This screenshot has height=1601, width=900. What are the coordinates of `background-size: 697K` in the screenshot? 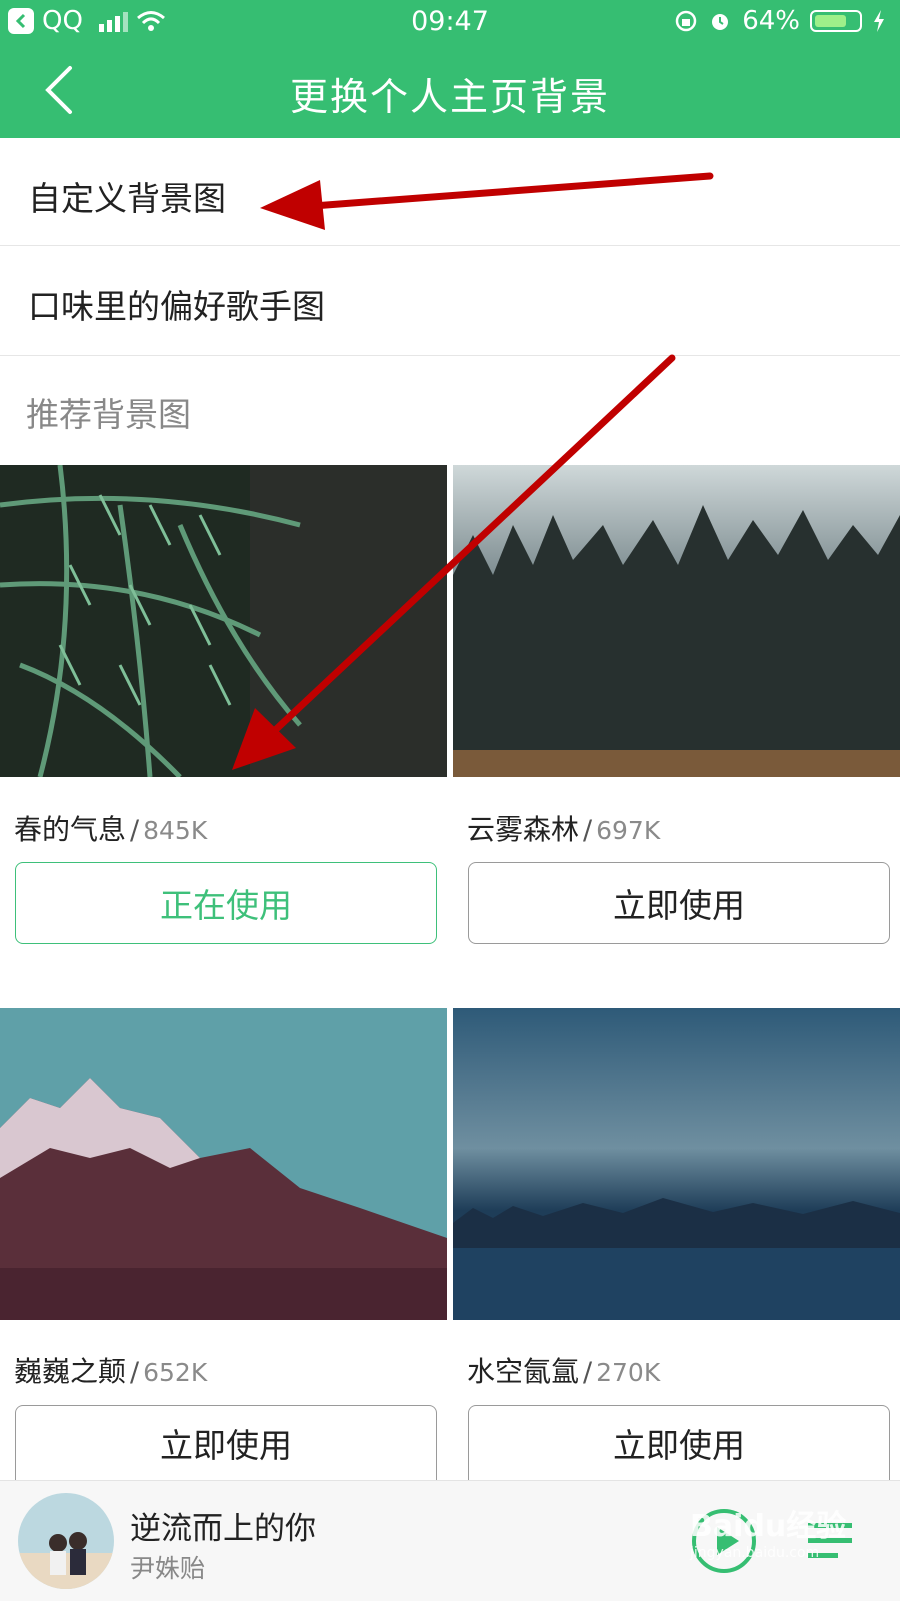 It's located at (628, 830).